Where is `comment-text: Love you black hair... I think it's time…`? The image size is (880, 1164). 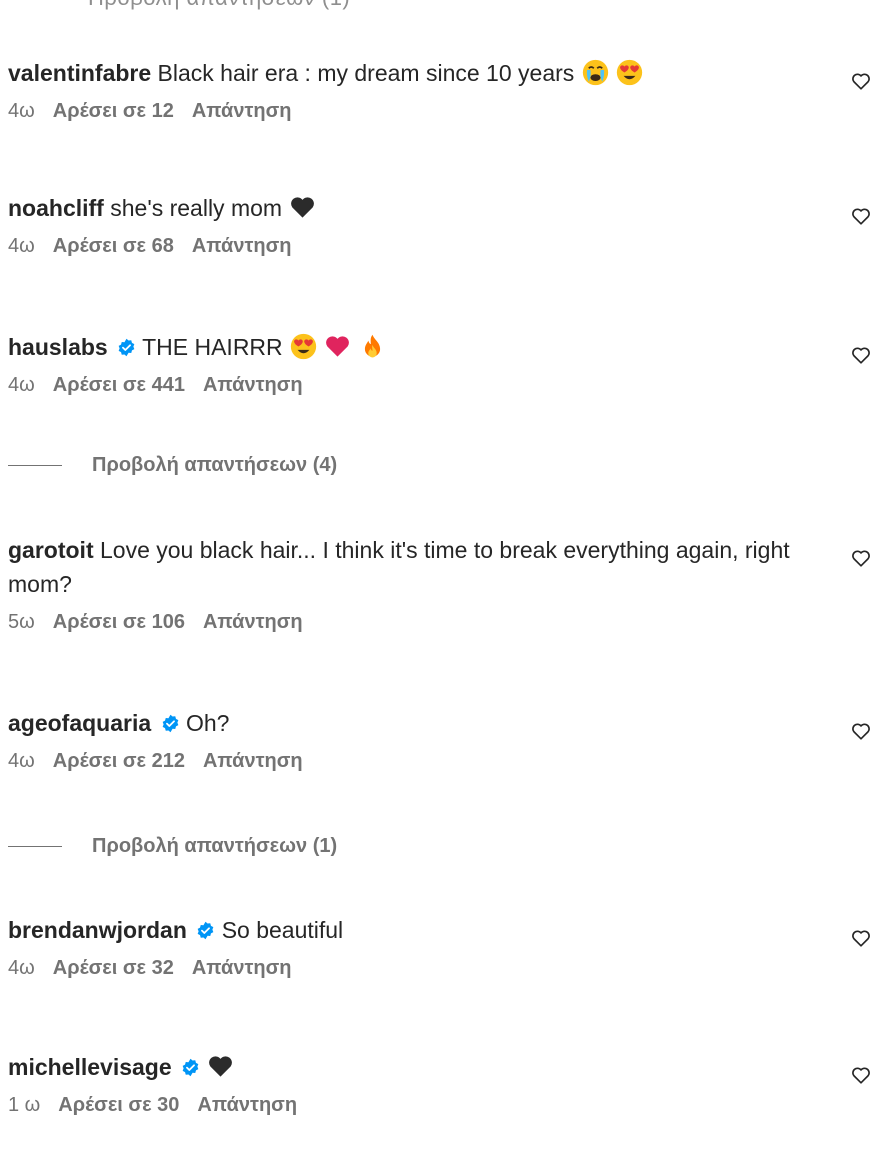 comment-text: Love you black hair... I think it's time… is located at coordinates (399, 567).